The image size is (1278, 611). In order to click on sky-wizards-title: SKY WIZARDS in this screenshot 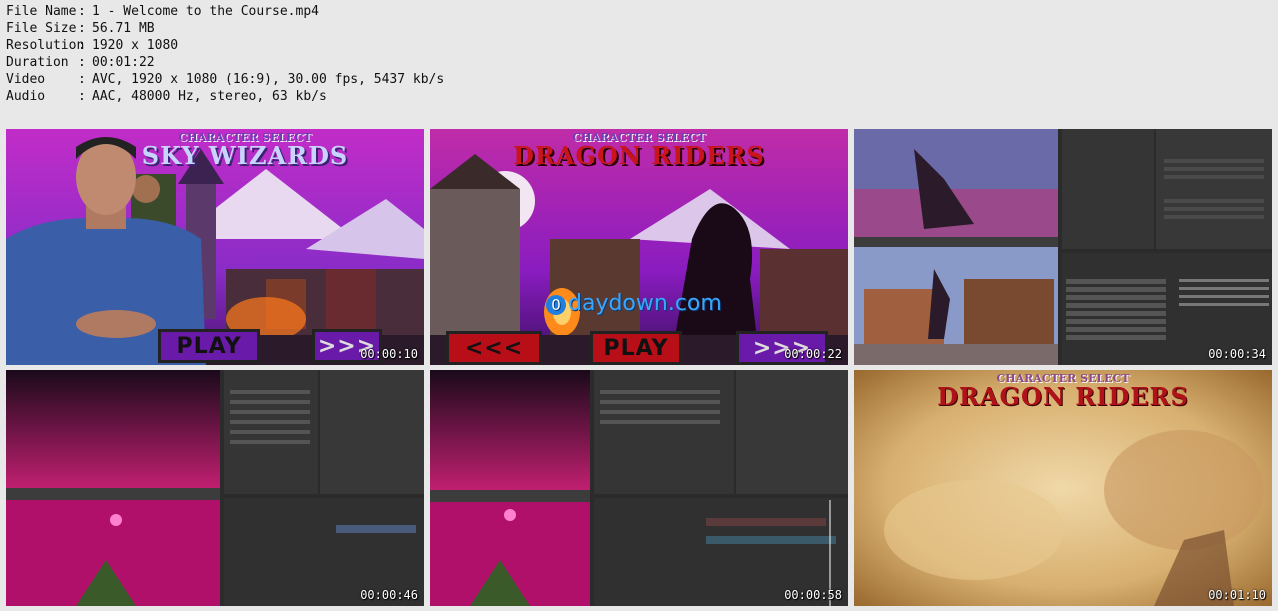, I will do `click(245, 155)`.